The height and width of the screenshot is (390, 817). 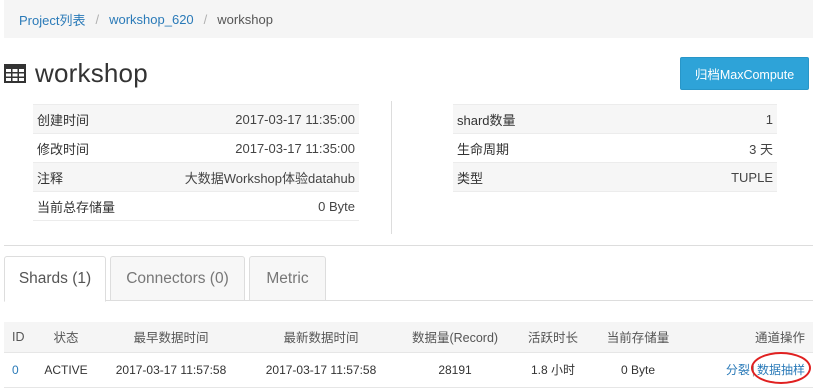 What do you see at coordinates (98, 177) in the screenshot?
I see `info-label: 注释` at bounding box center [98, 177].